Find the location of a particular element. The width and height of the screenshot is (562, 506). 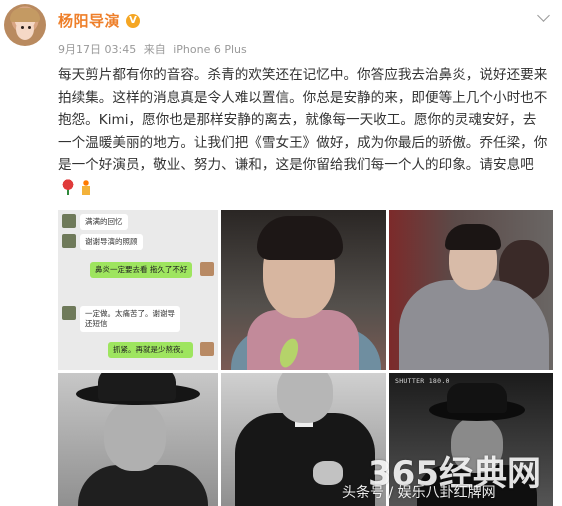

chat-message-line: 一定做。太痛苦了。谢谢导 is located at coordinates (130, 313).